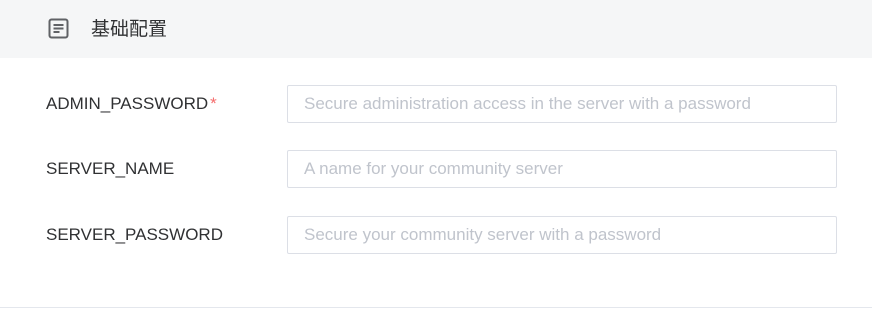 The image size is (872, 311). Describe the element at coordinates (562, 235) in the screenshot. I see `server-password-input` at that location.